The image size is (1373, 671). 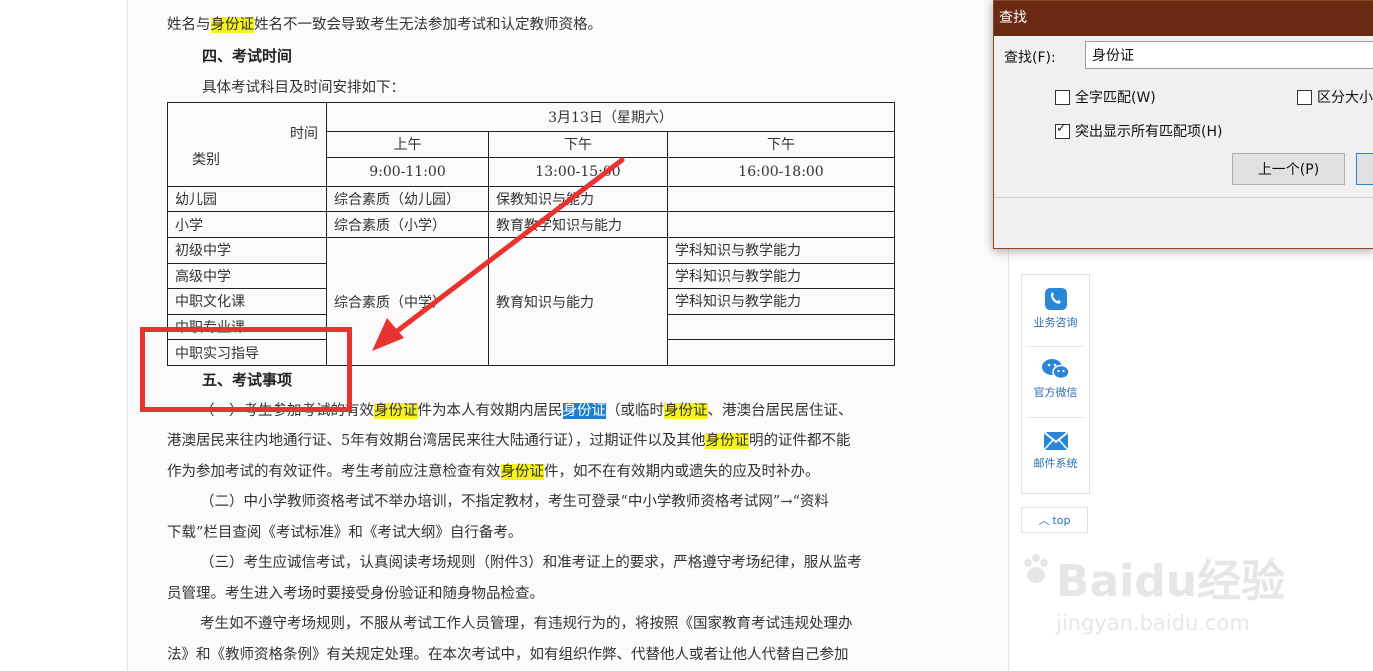 What do you see at coordinates (1335, 97) in the screenshot?
I see `match-case-checkbox: 区分大小` at bounding box center [1335, 97].